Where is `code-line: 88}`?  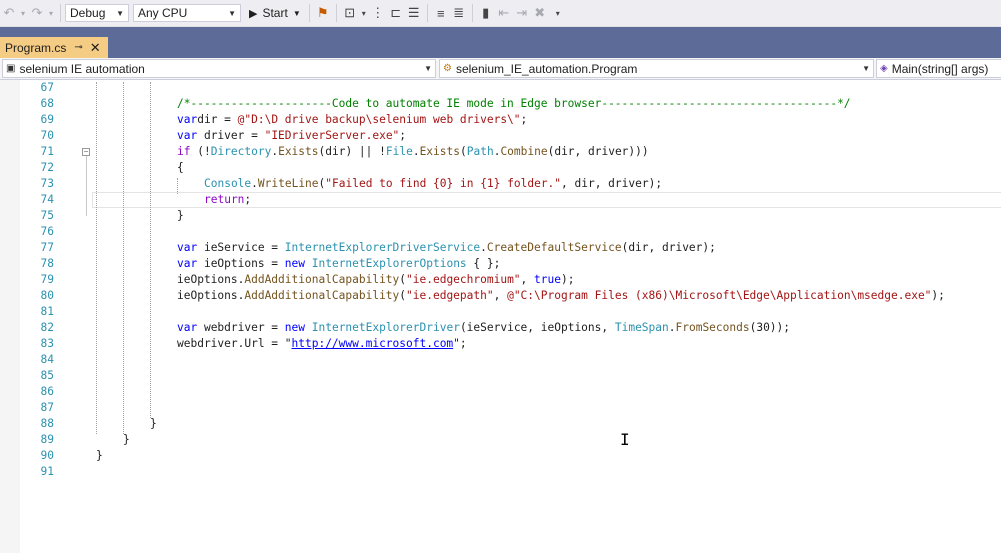 code-line: 88} is located at coordinates (500, 424).